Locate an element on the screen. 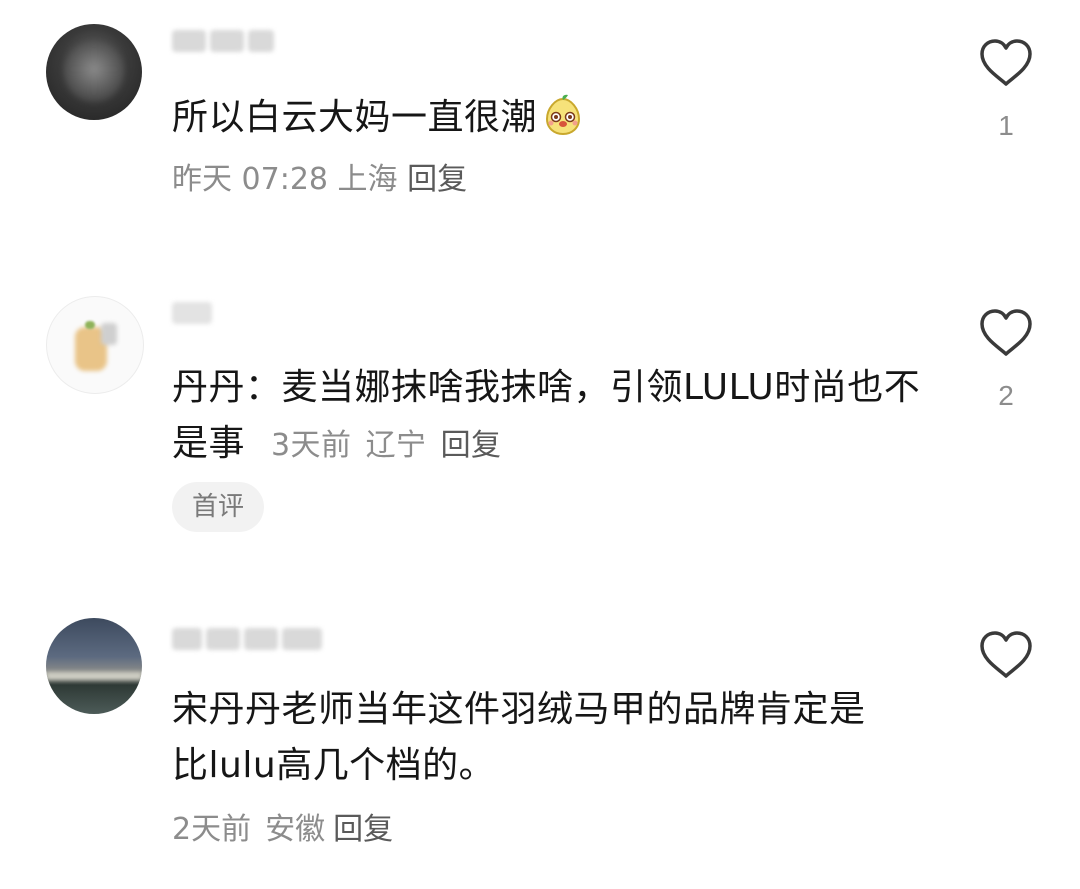  comment-meta: 昨天 07:28 上海 回复 is located at coordinates (319, 180).